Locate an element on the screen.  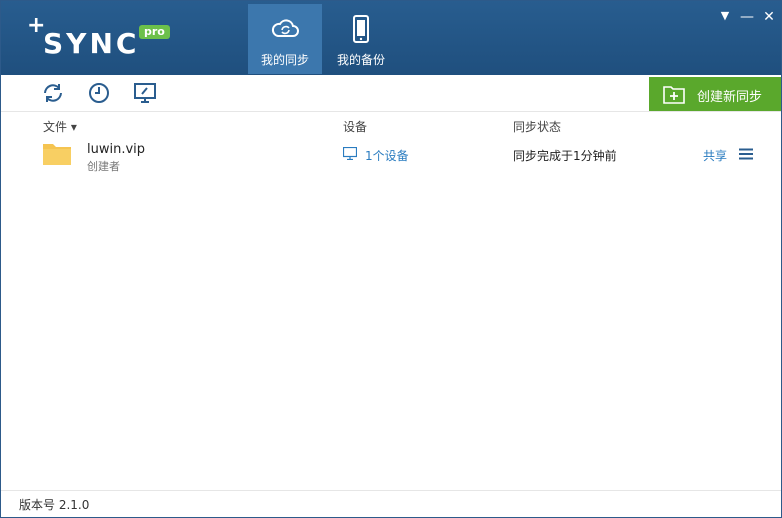
close-button: ✕ is located at coordinates (769, 17).